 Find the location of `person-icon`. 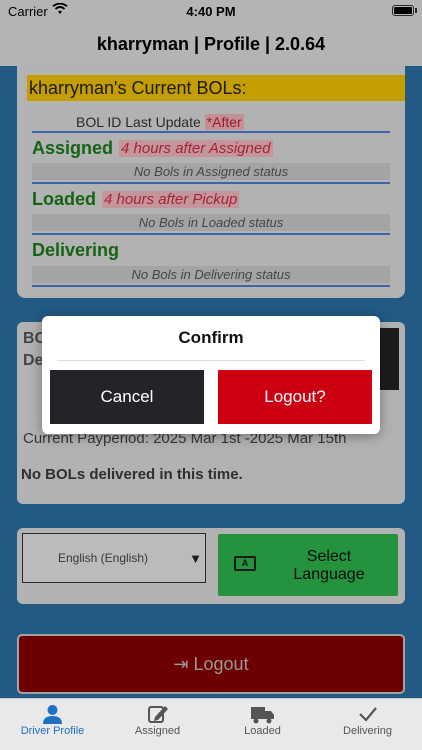

person-icon is located at coordinates (52, 714).